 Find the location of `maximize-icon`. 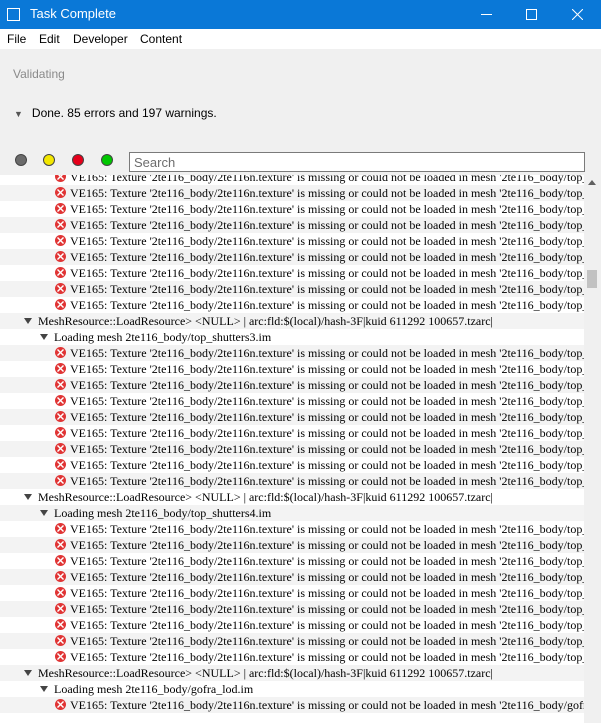

maximize-icon is located at coordinates (531, 14).